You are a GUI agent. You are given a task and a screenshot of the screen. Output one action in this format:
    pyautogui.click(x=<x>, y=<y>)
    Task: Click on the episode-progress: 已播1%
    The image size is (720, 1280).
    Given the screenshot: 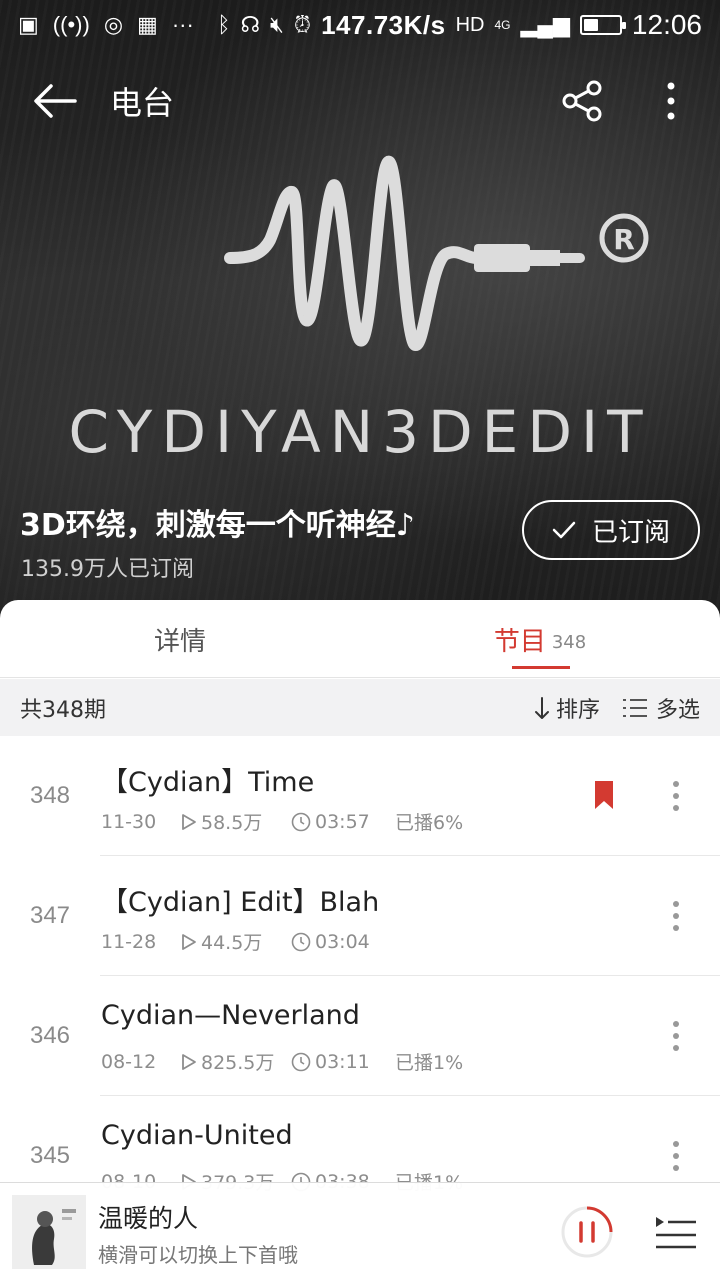 What is the action you would take?
    pyautogui.click(x=429, y=1063)
    